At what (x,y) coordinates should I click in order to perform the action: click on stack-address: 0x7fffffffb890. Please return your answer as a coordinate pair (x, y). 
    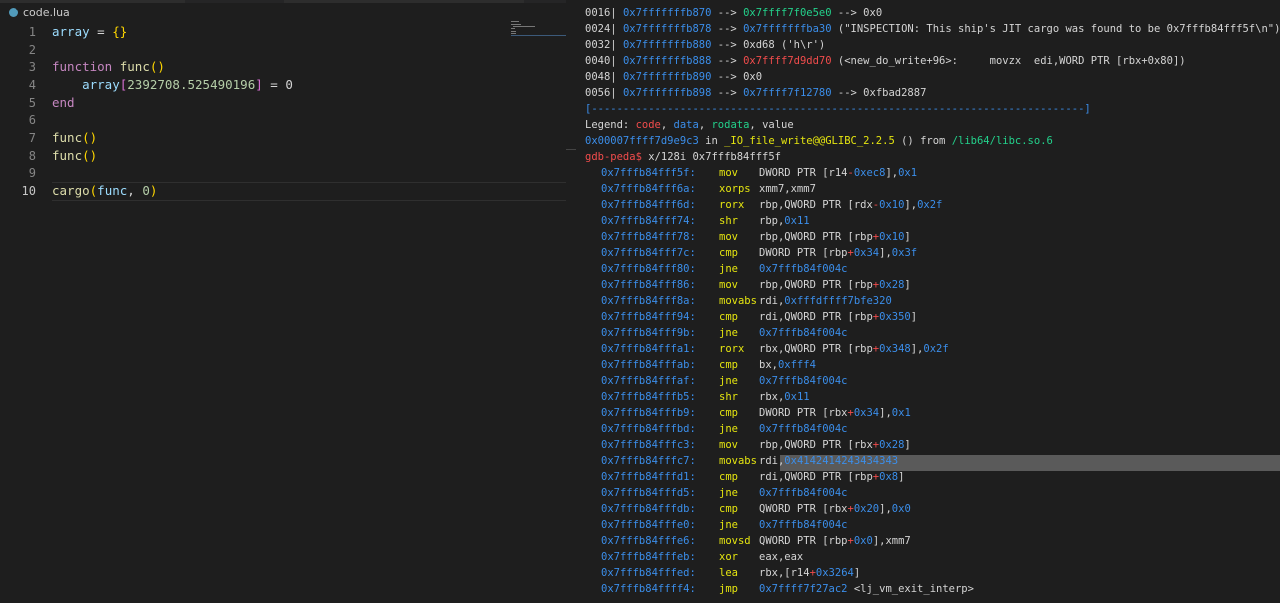
    Looking at the image, I should click on (667, 77).